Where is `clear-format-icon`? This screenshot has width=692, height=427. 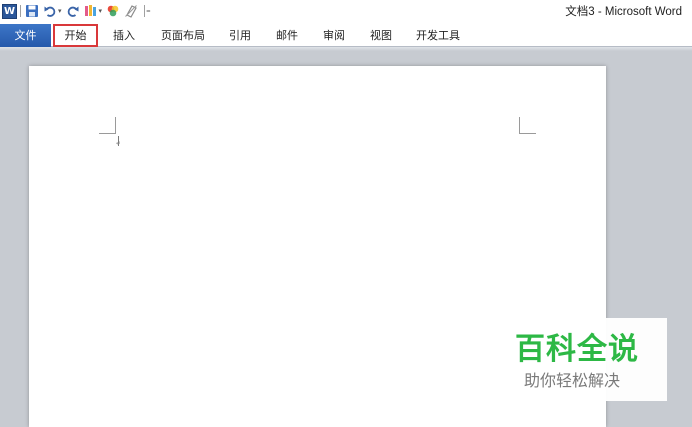
clear-format-icon is located at coordinates (131, 11).